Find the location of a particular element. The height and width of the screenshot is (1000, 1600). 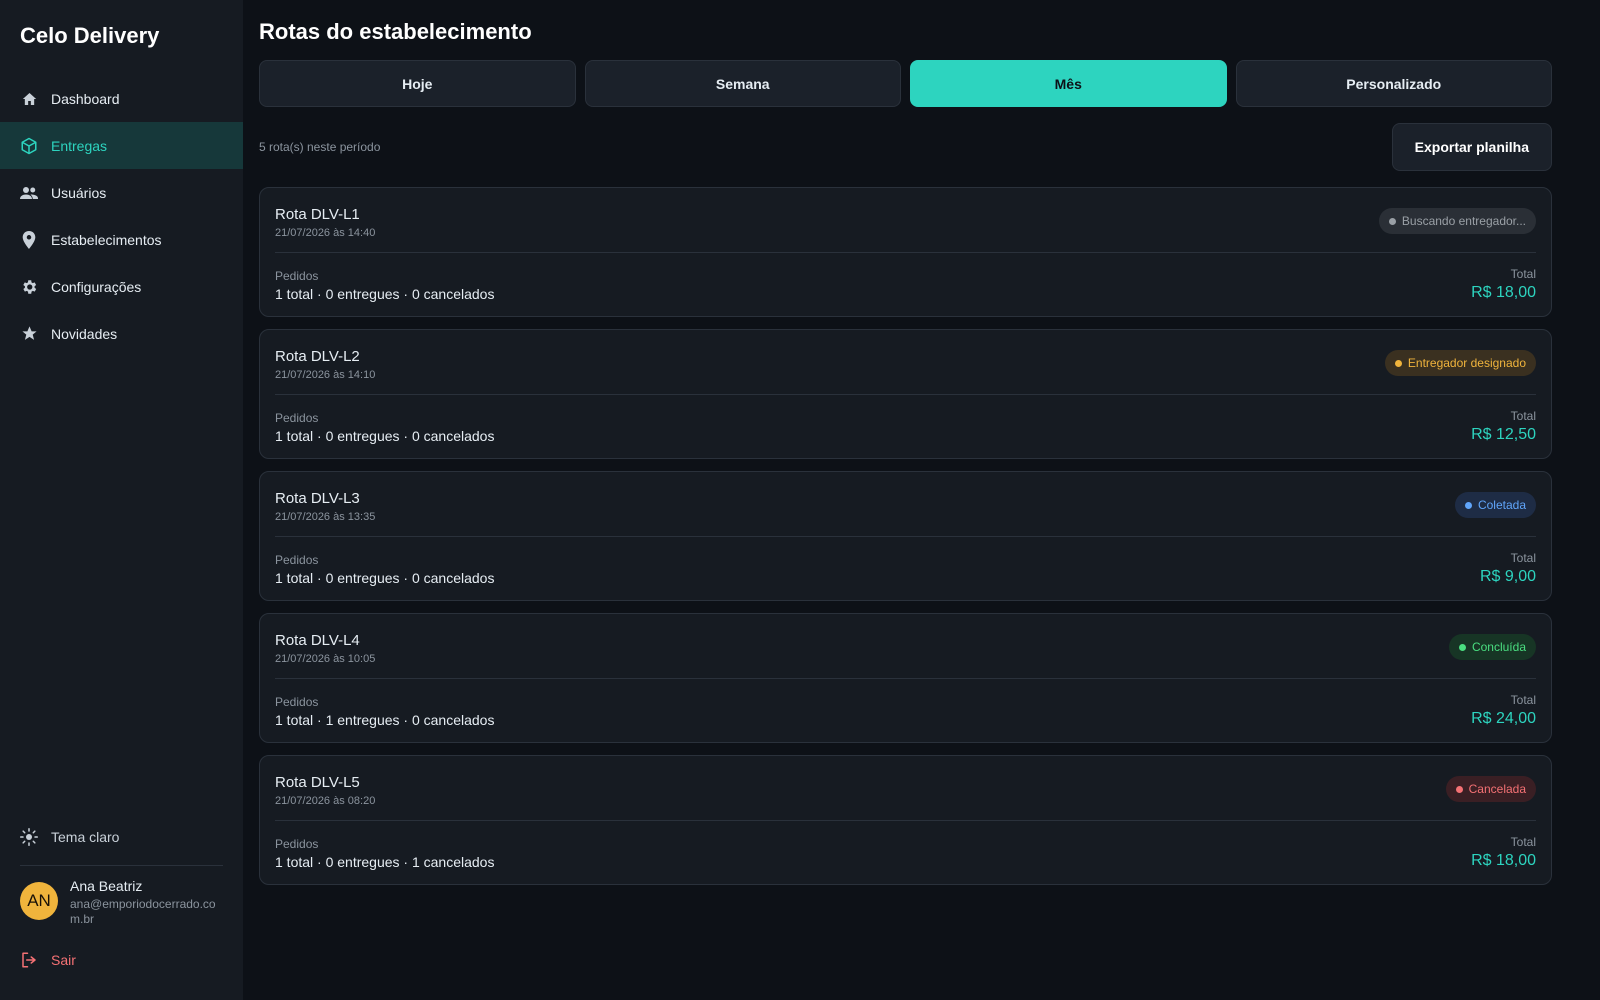

sun-icon is located at coordinates (29, 837).